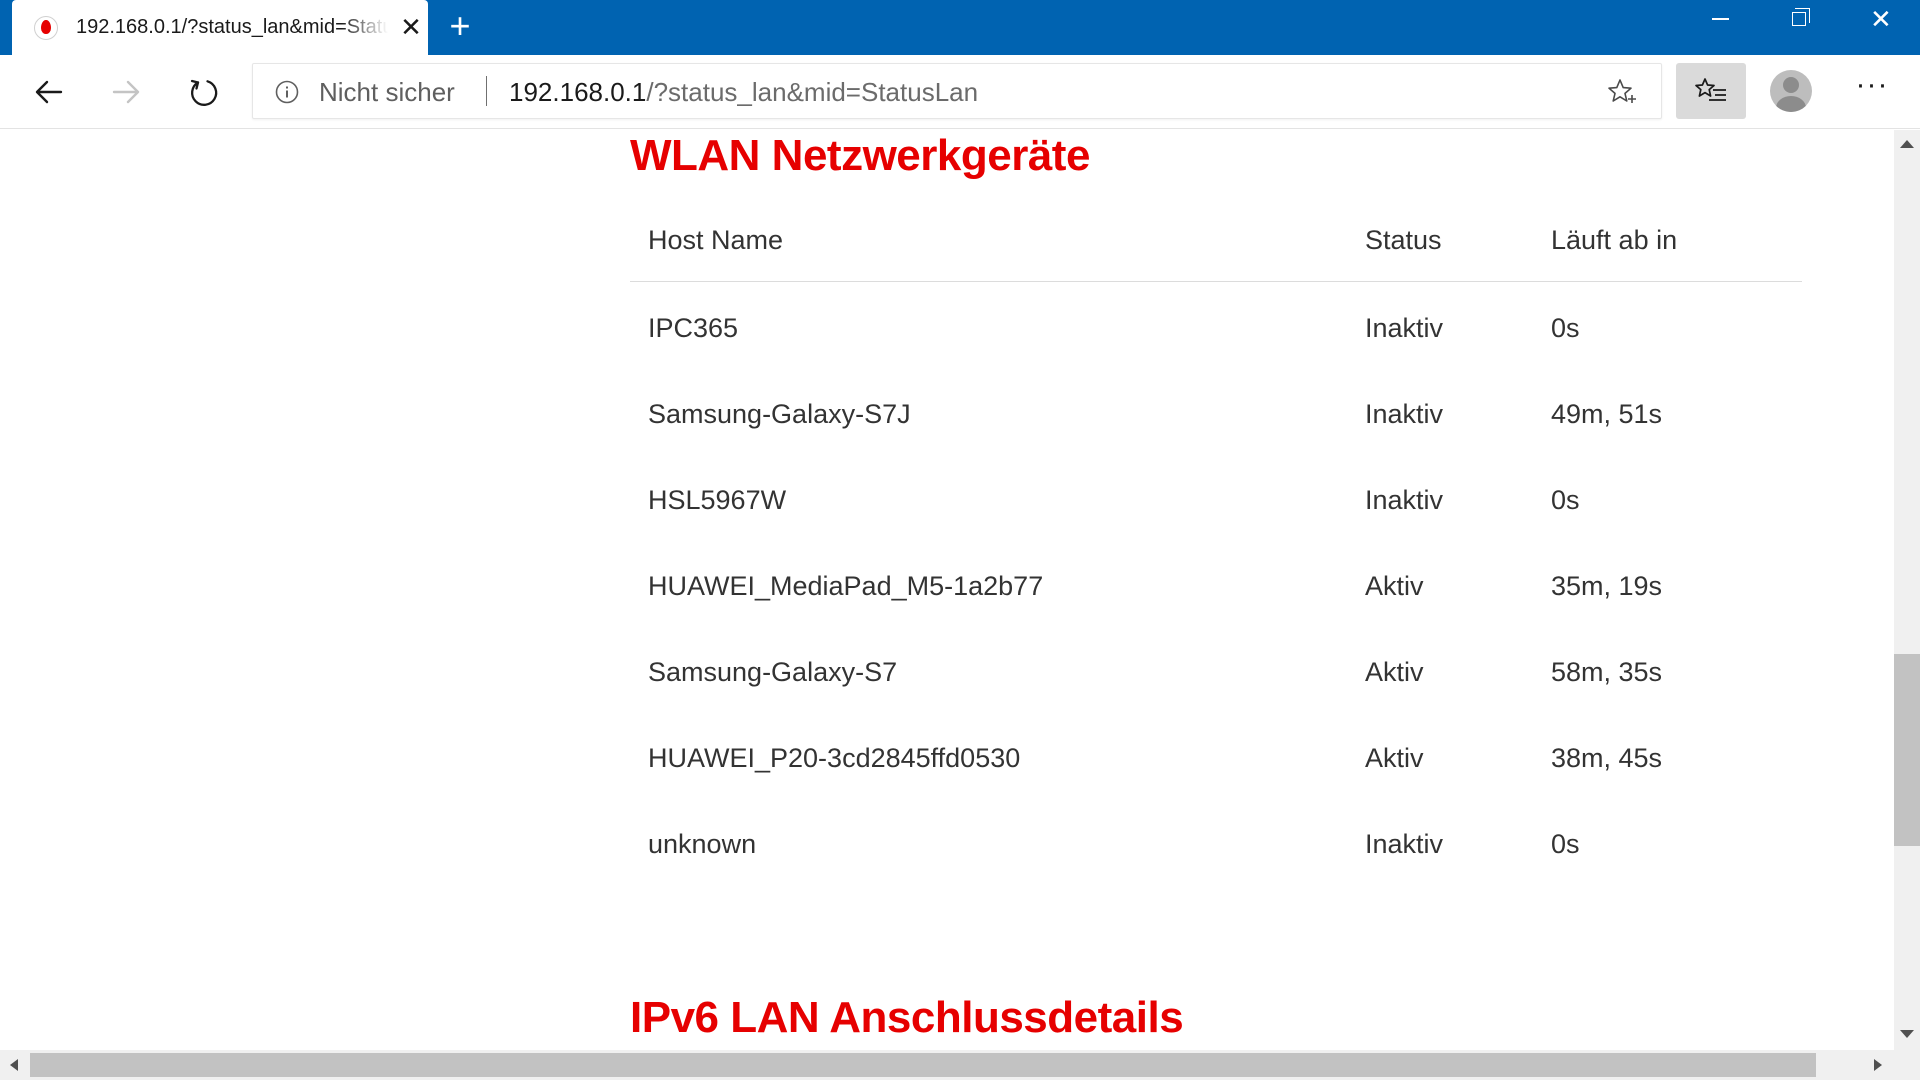 This screenshot has height=1080, width=1920. I want to click on avatar-head, so click(1791, 85).